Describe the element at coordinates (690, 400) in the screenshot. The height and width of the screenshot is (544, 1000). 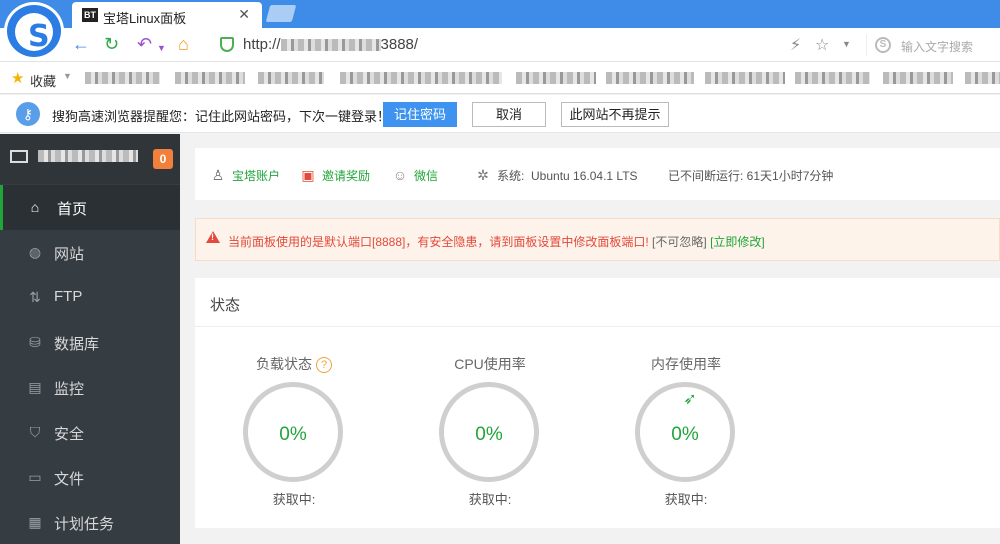
I see `rocket-icon: ➶` at that location.